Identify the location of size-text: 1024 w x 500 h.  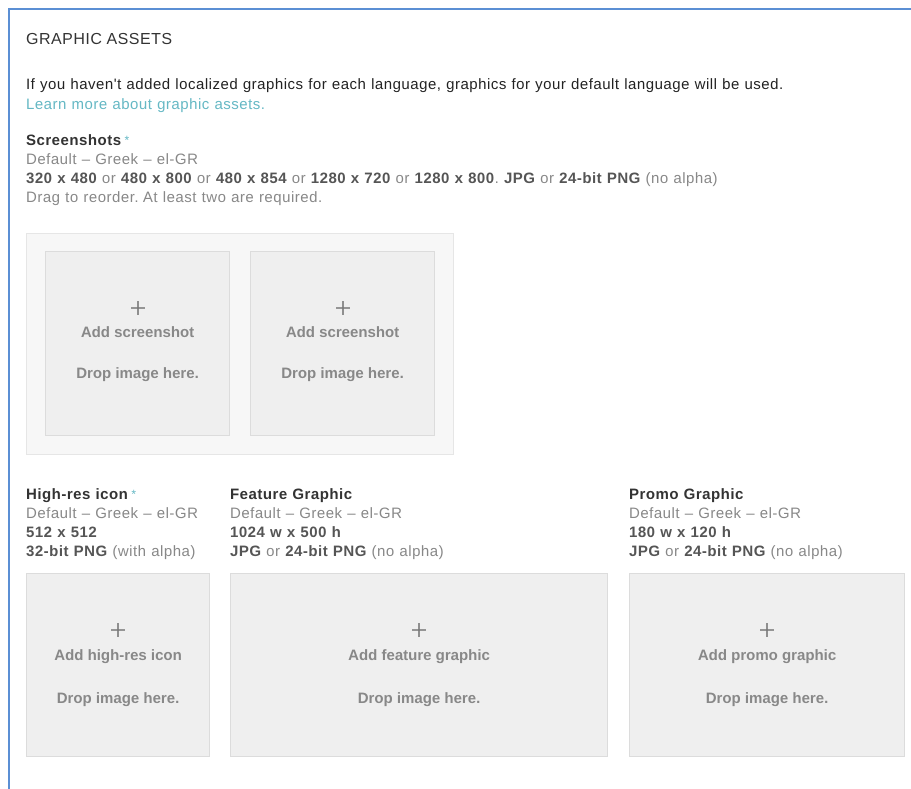
(286, 532).